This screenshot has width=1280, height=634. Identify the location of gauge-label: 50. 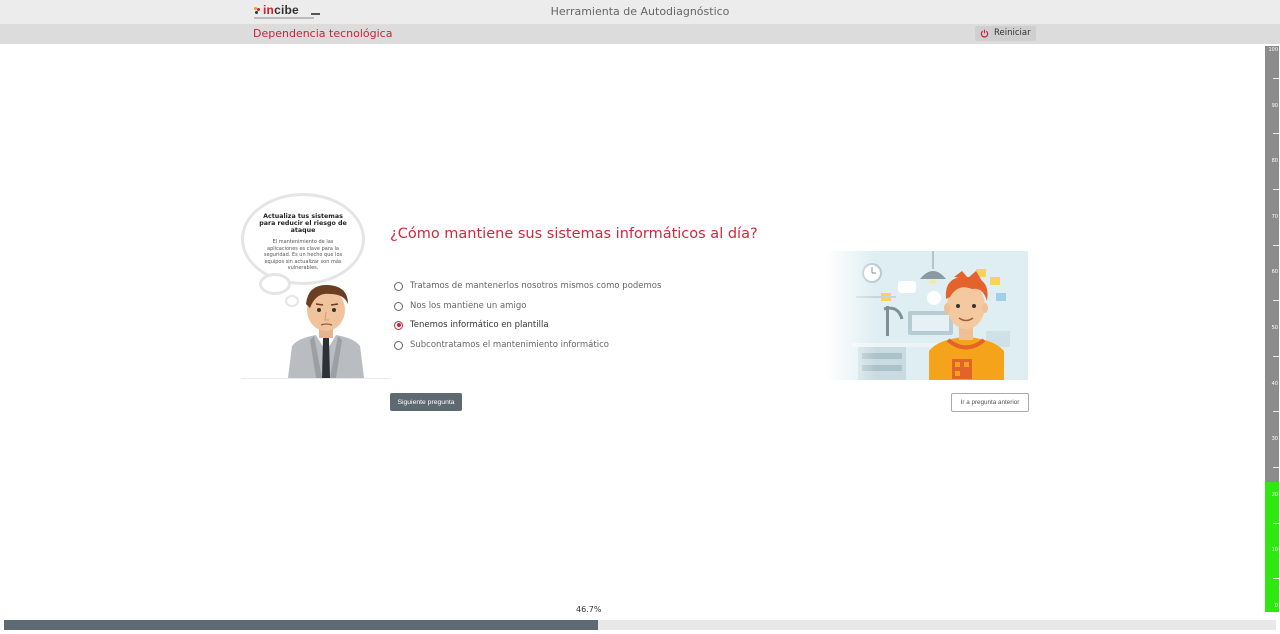
(1274, 328).